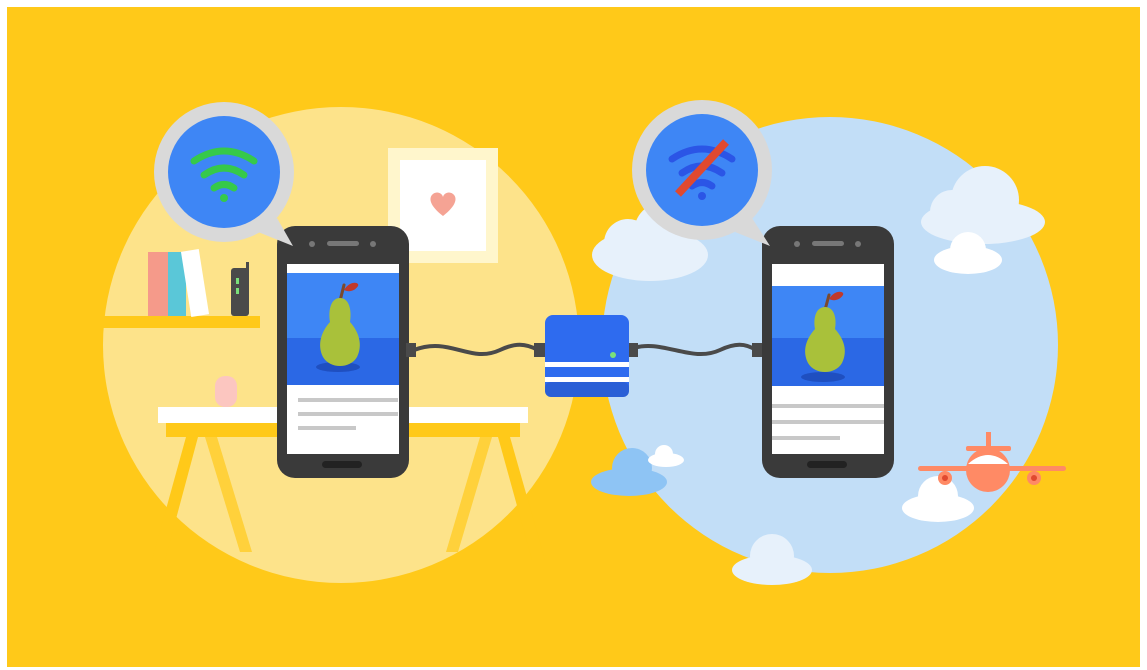 The image size is (1147, 670). I want to click on lamp-icon, so click(226, 391).